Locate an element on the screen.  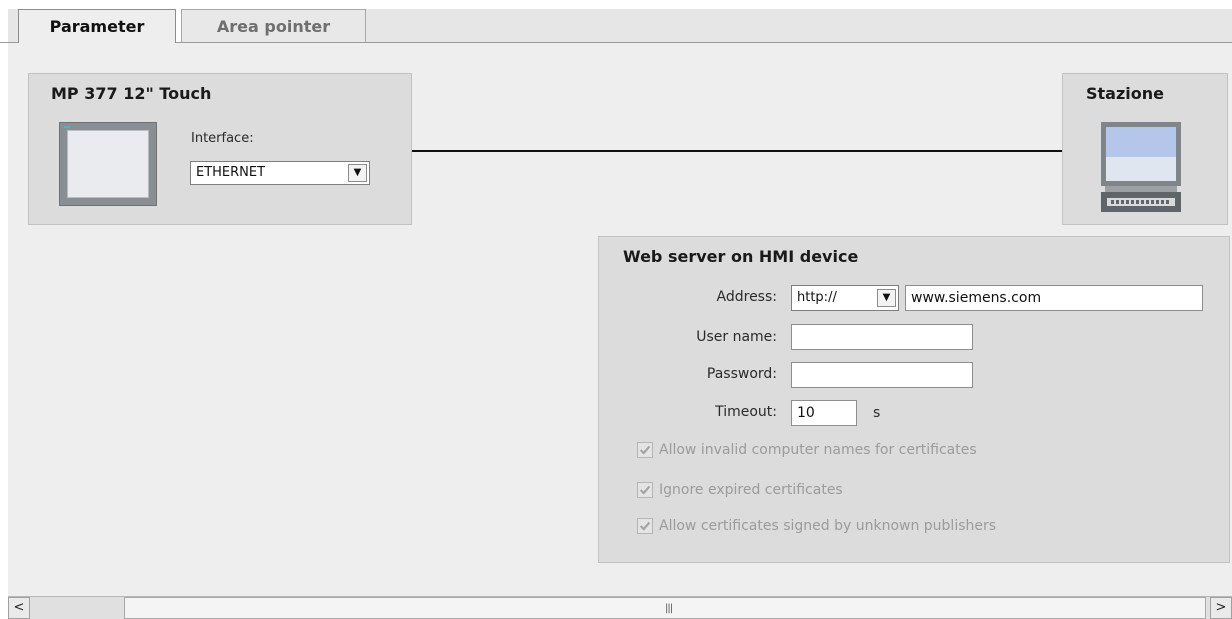
horizontal-scrollbar: < ||| > is located at coordinates (620, 607).